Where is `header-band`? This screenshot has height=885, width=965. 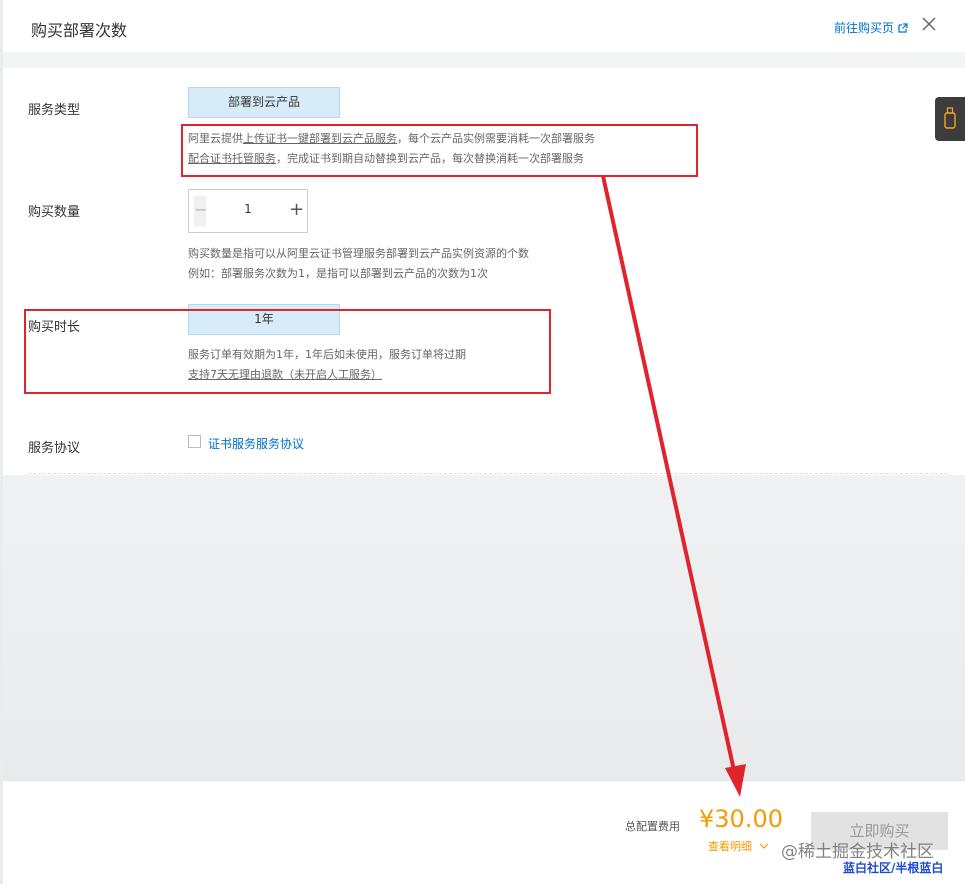 header-band is located at coordinates (484, 60).